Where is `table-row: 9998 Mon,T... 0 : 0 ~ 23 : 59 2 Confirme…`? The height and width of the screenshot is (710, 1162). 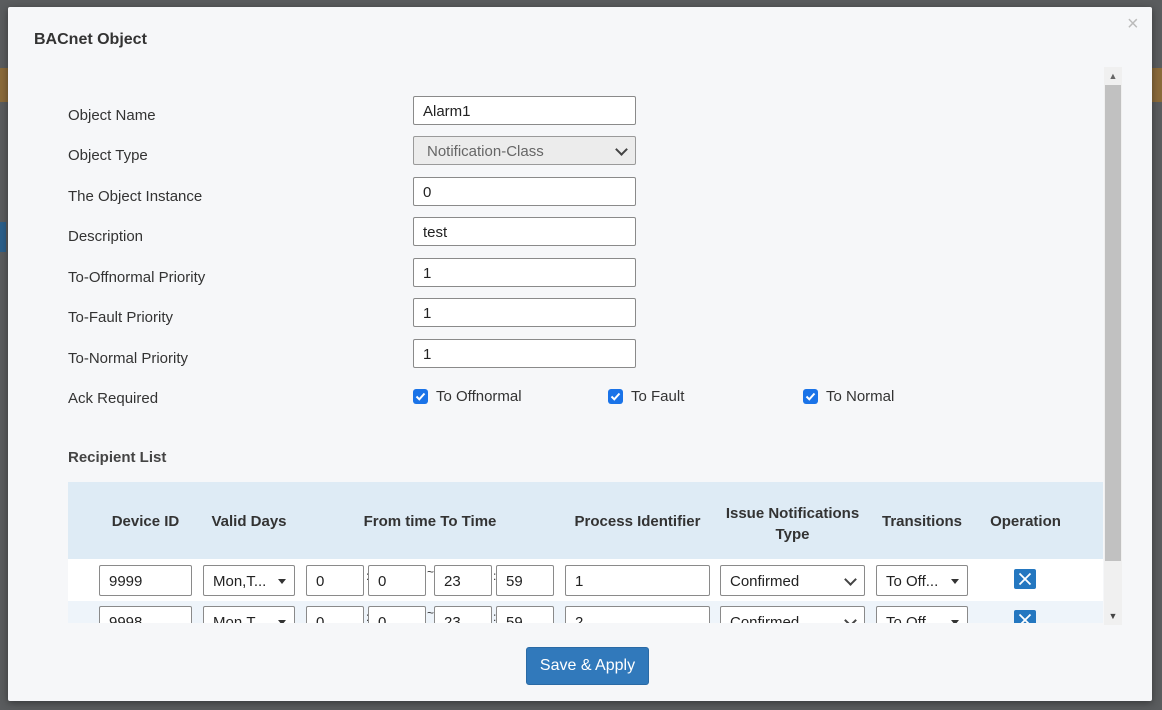
table-row: 9998 Mon,T... 0 : 0 ~ 23 : 59 2 Confirme… is located at coordinates (585, 612).